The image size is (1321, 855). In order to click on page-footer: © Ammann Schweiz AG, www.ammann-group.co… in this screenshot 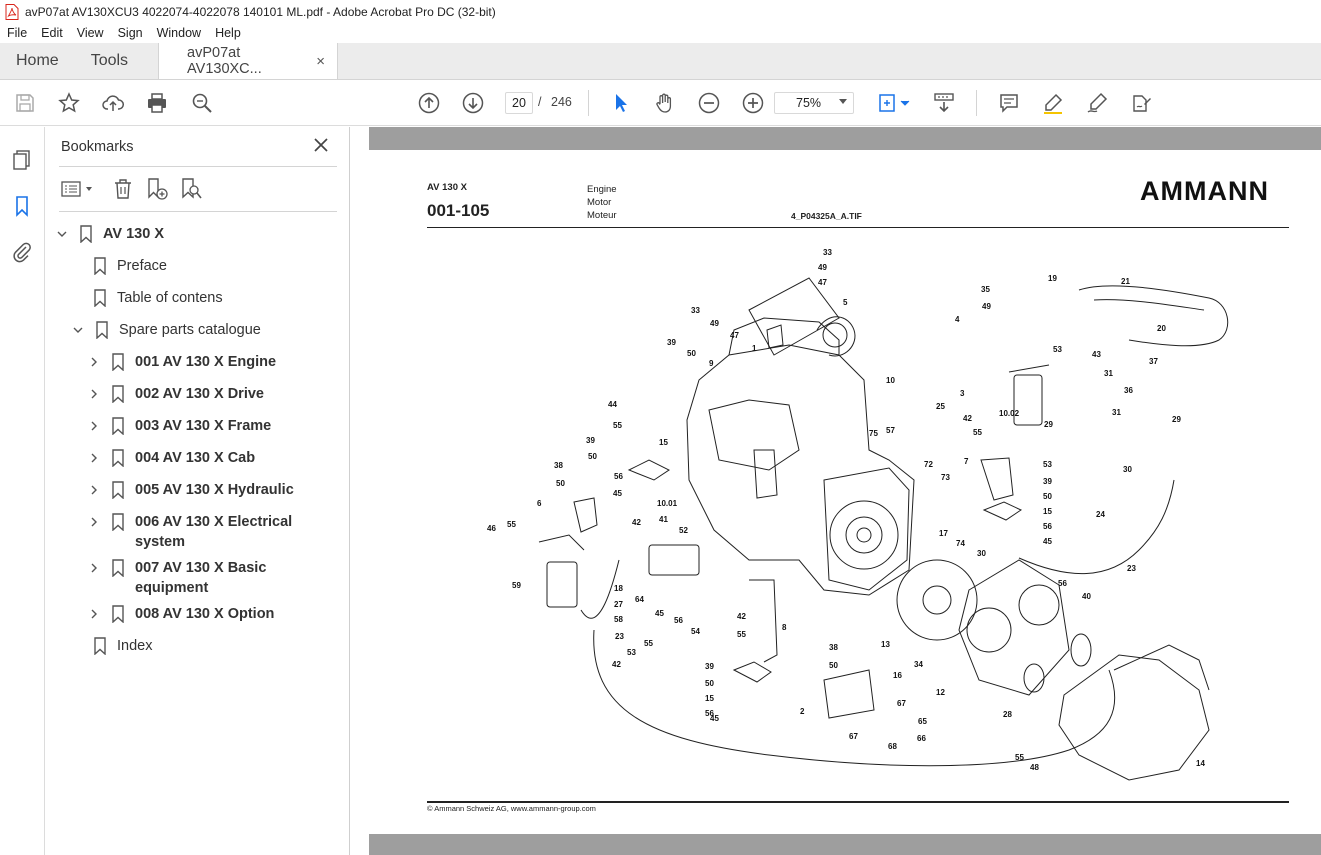, I will do `click(511, 808)`.